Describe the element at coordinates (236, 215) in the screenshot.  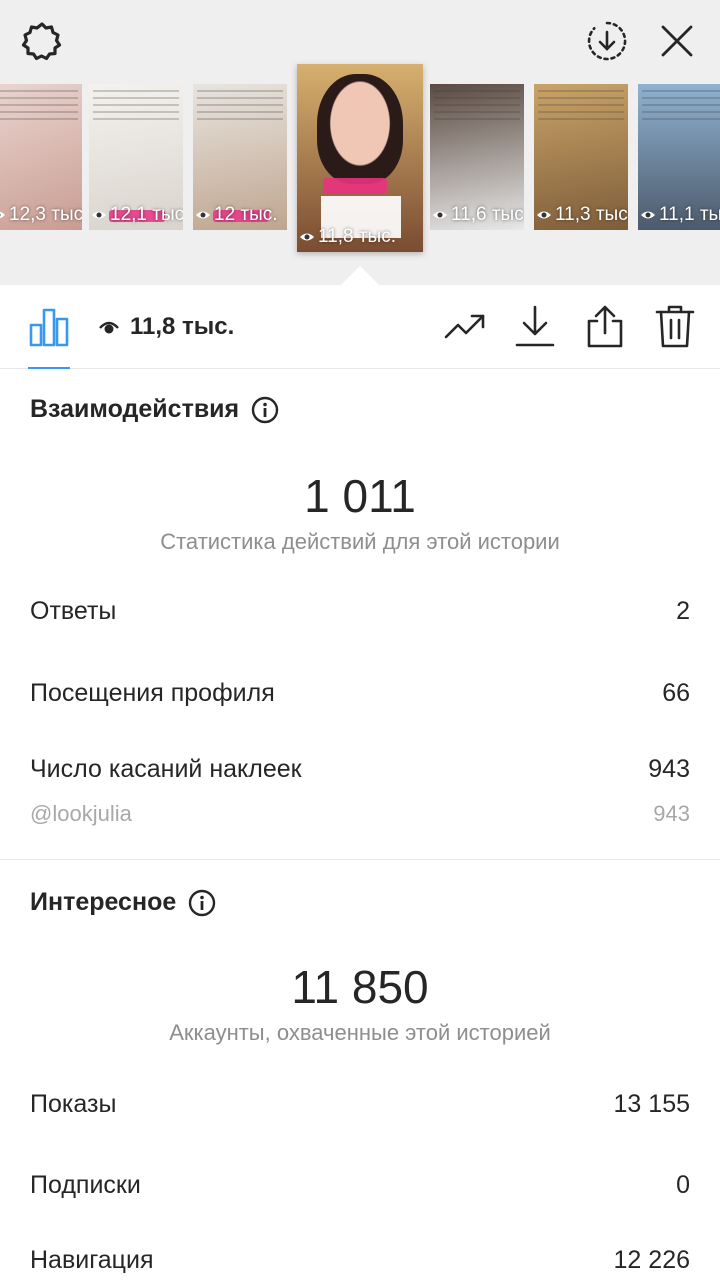
I see `thumbnail-views: 12 тыс.` at that location.